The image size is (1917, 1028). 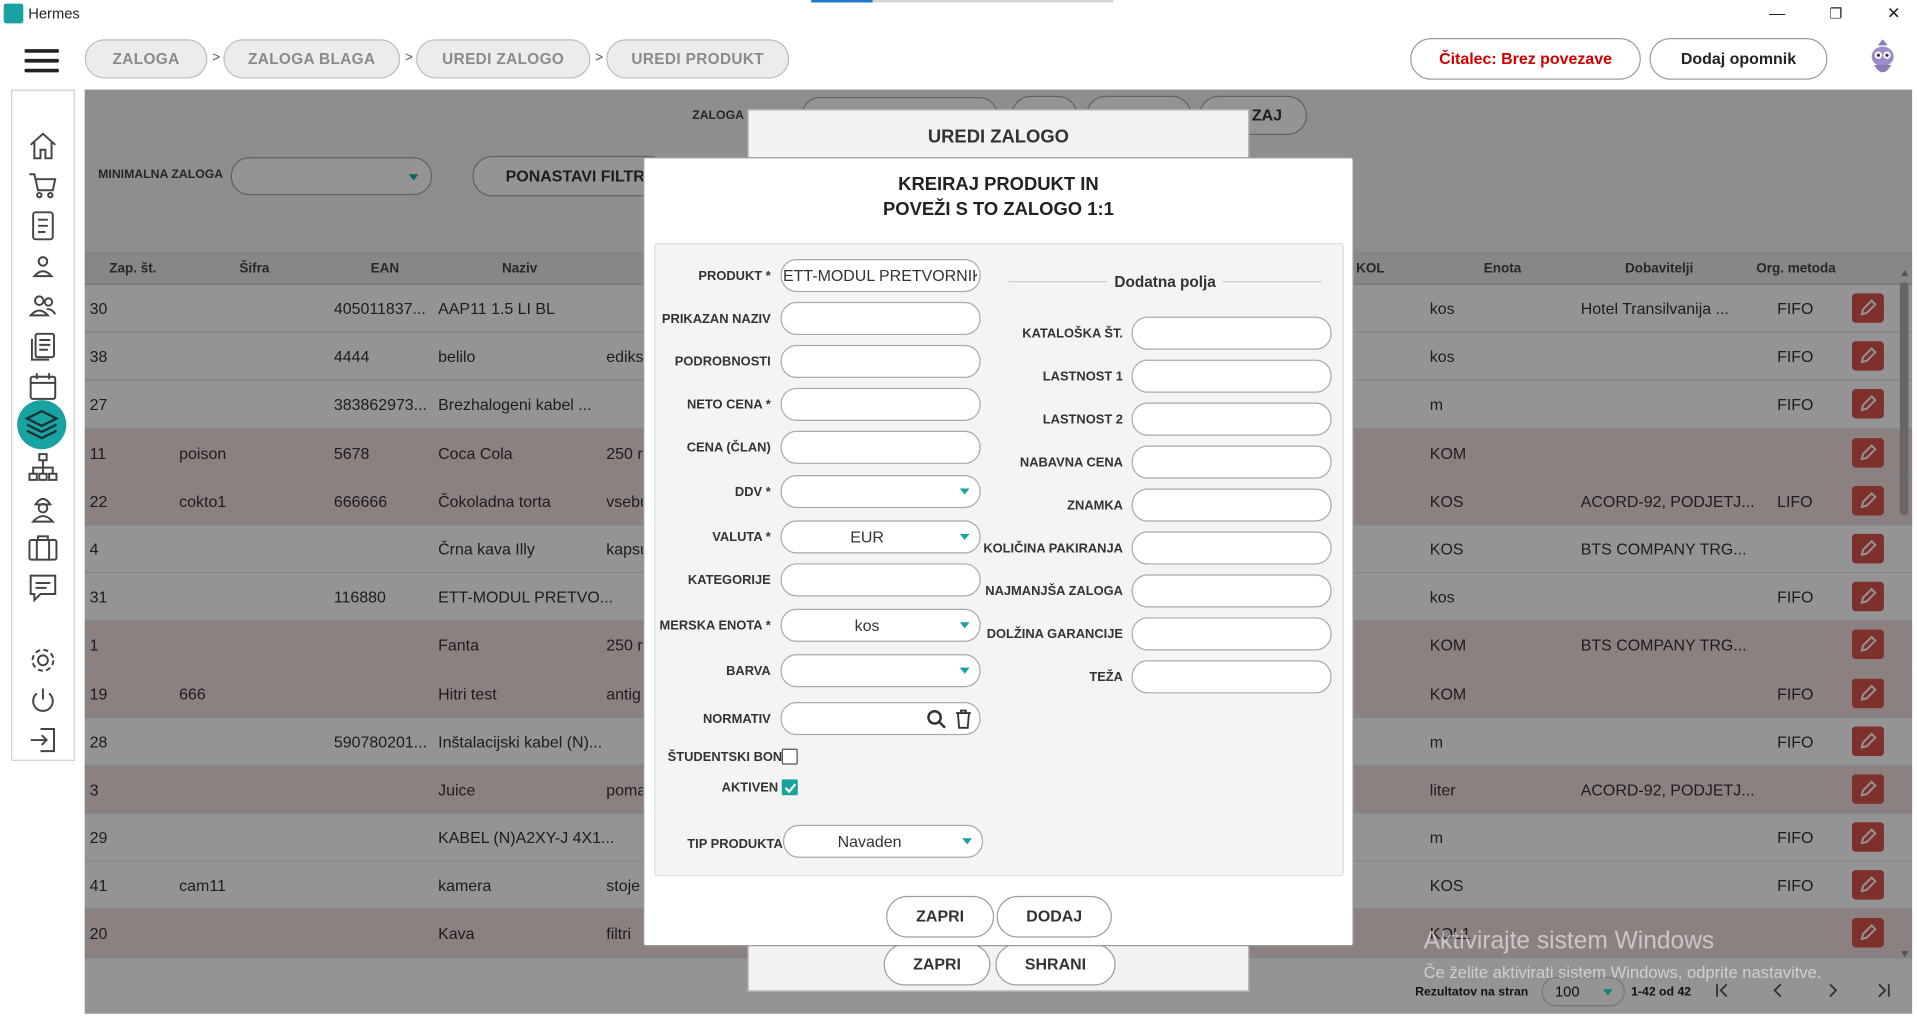 I want to click on field-label: NETO CENA *, so click(x=728, y=405).